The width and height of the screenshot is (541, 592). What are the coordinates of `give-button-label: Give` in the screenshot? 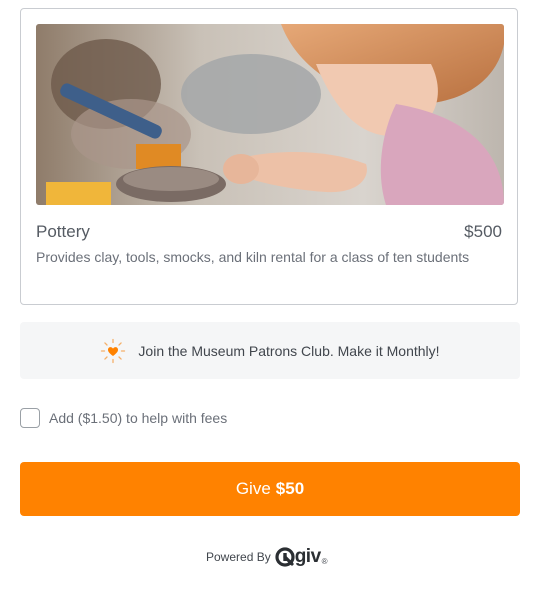 It's located at (253, 488).